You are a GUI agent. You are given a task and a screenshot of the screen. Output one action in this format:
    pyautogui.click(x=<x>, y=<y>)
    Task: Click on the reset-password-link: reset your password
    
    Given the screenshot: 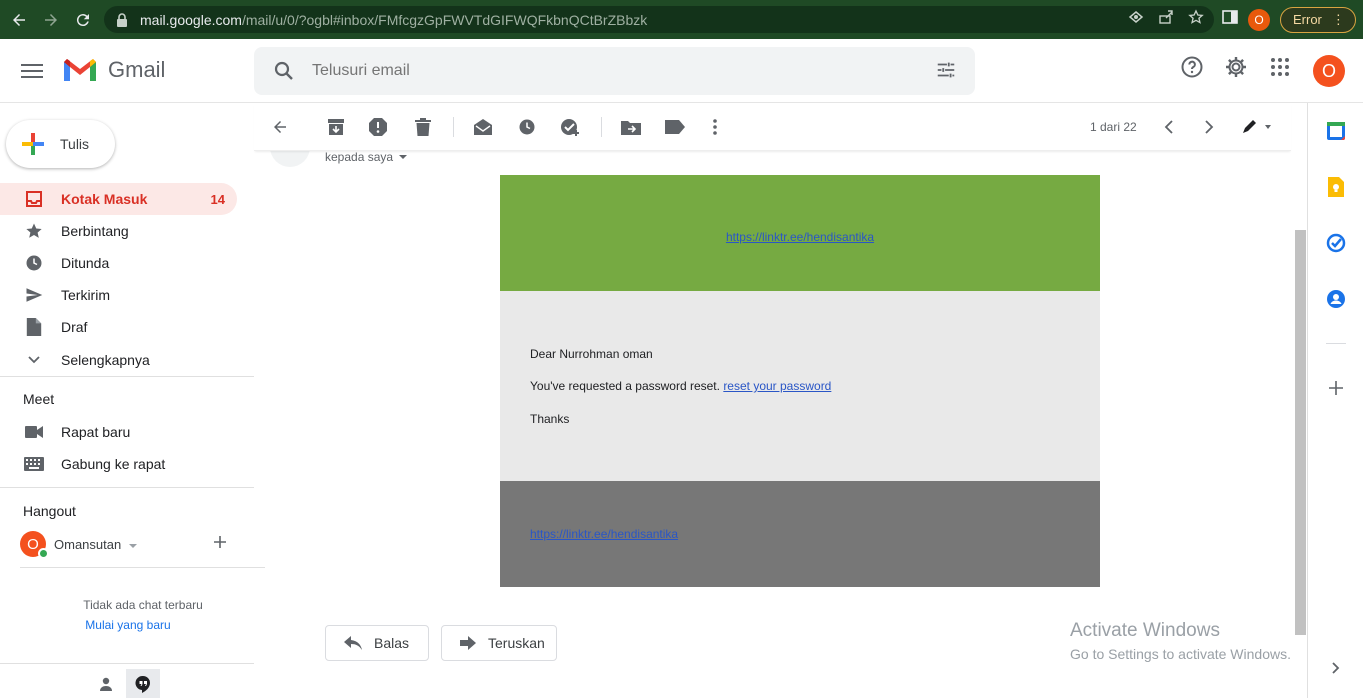 What is the action you would take?
    pyautogui.click(x=777, y=386)
    